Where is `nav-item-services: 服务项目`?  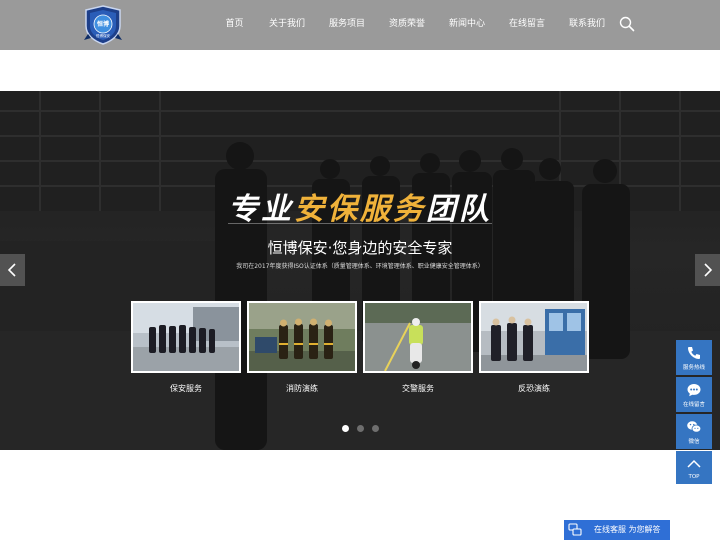
nav-item-services: 服务项目 is located at coordinates (347, 25).